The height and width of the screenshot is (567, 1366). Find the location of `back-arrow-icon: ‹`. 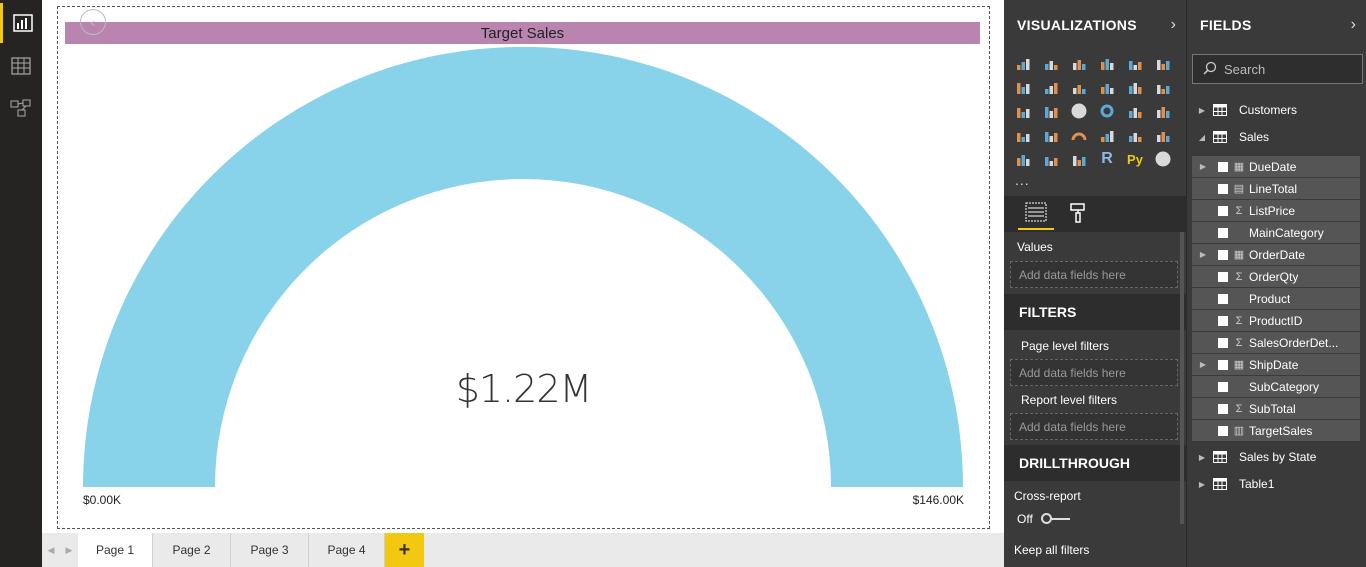

back-arrow-icon: ‹ is located at coordinates (93, 22).